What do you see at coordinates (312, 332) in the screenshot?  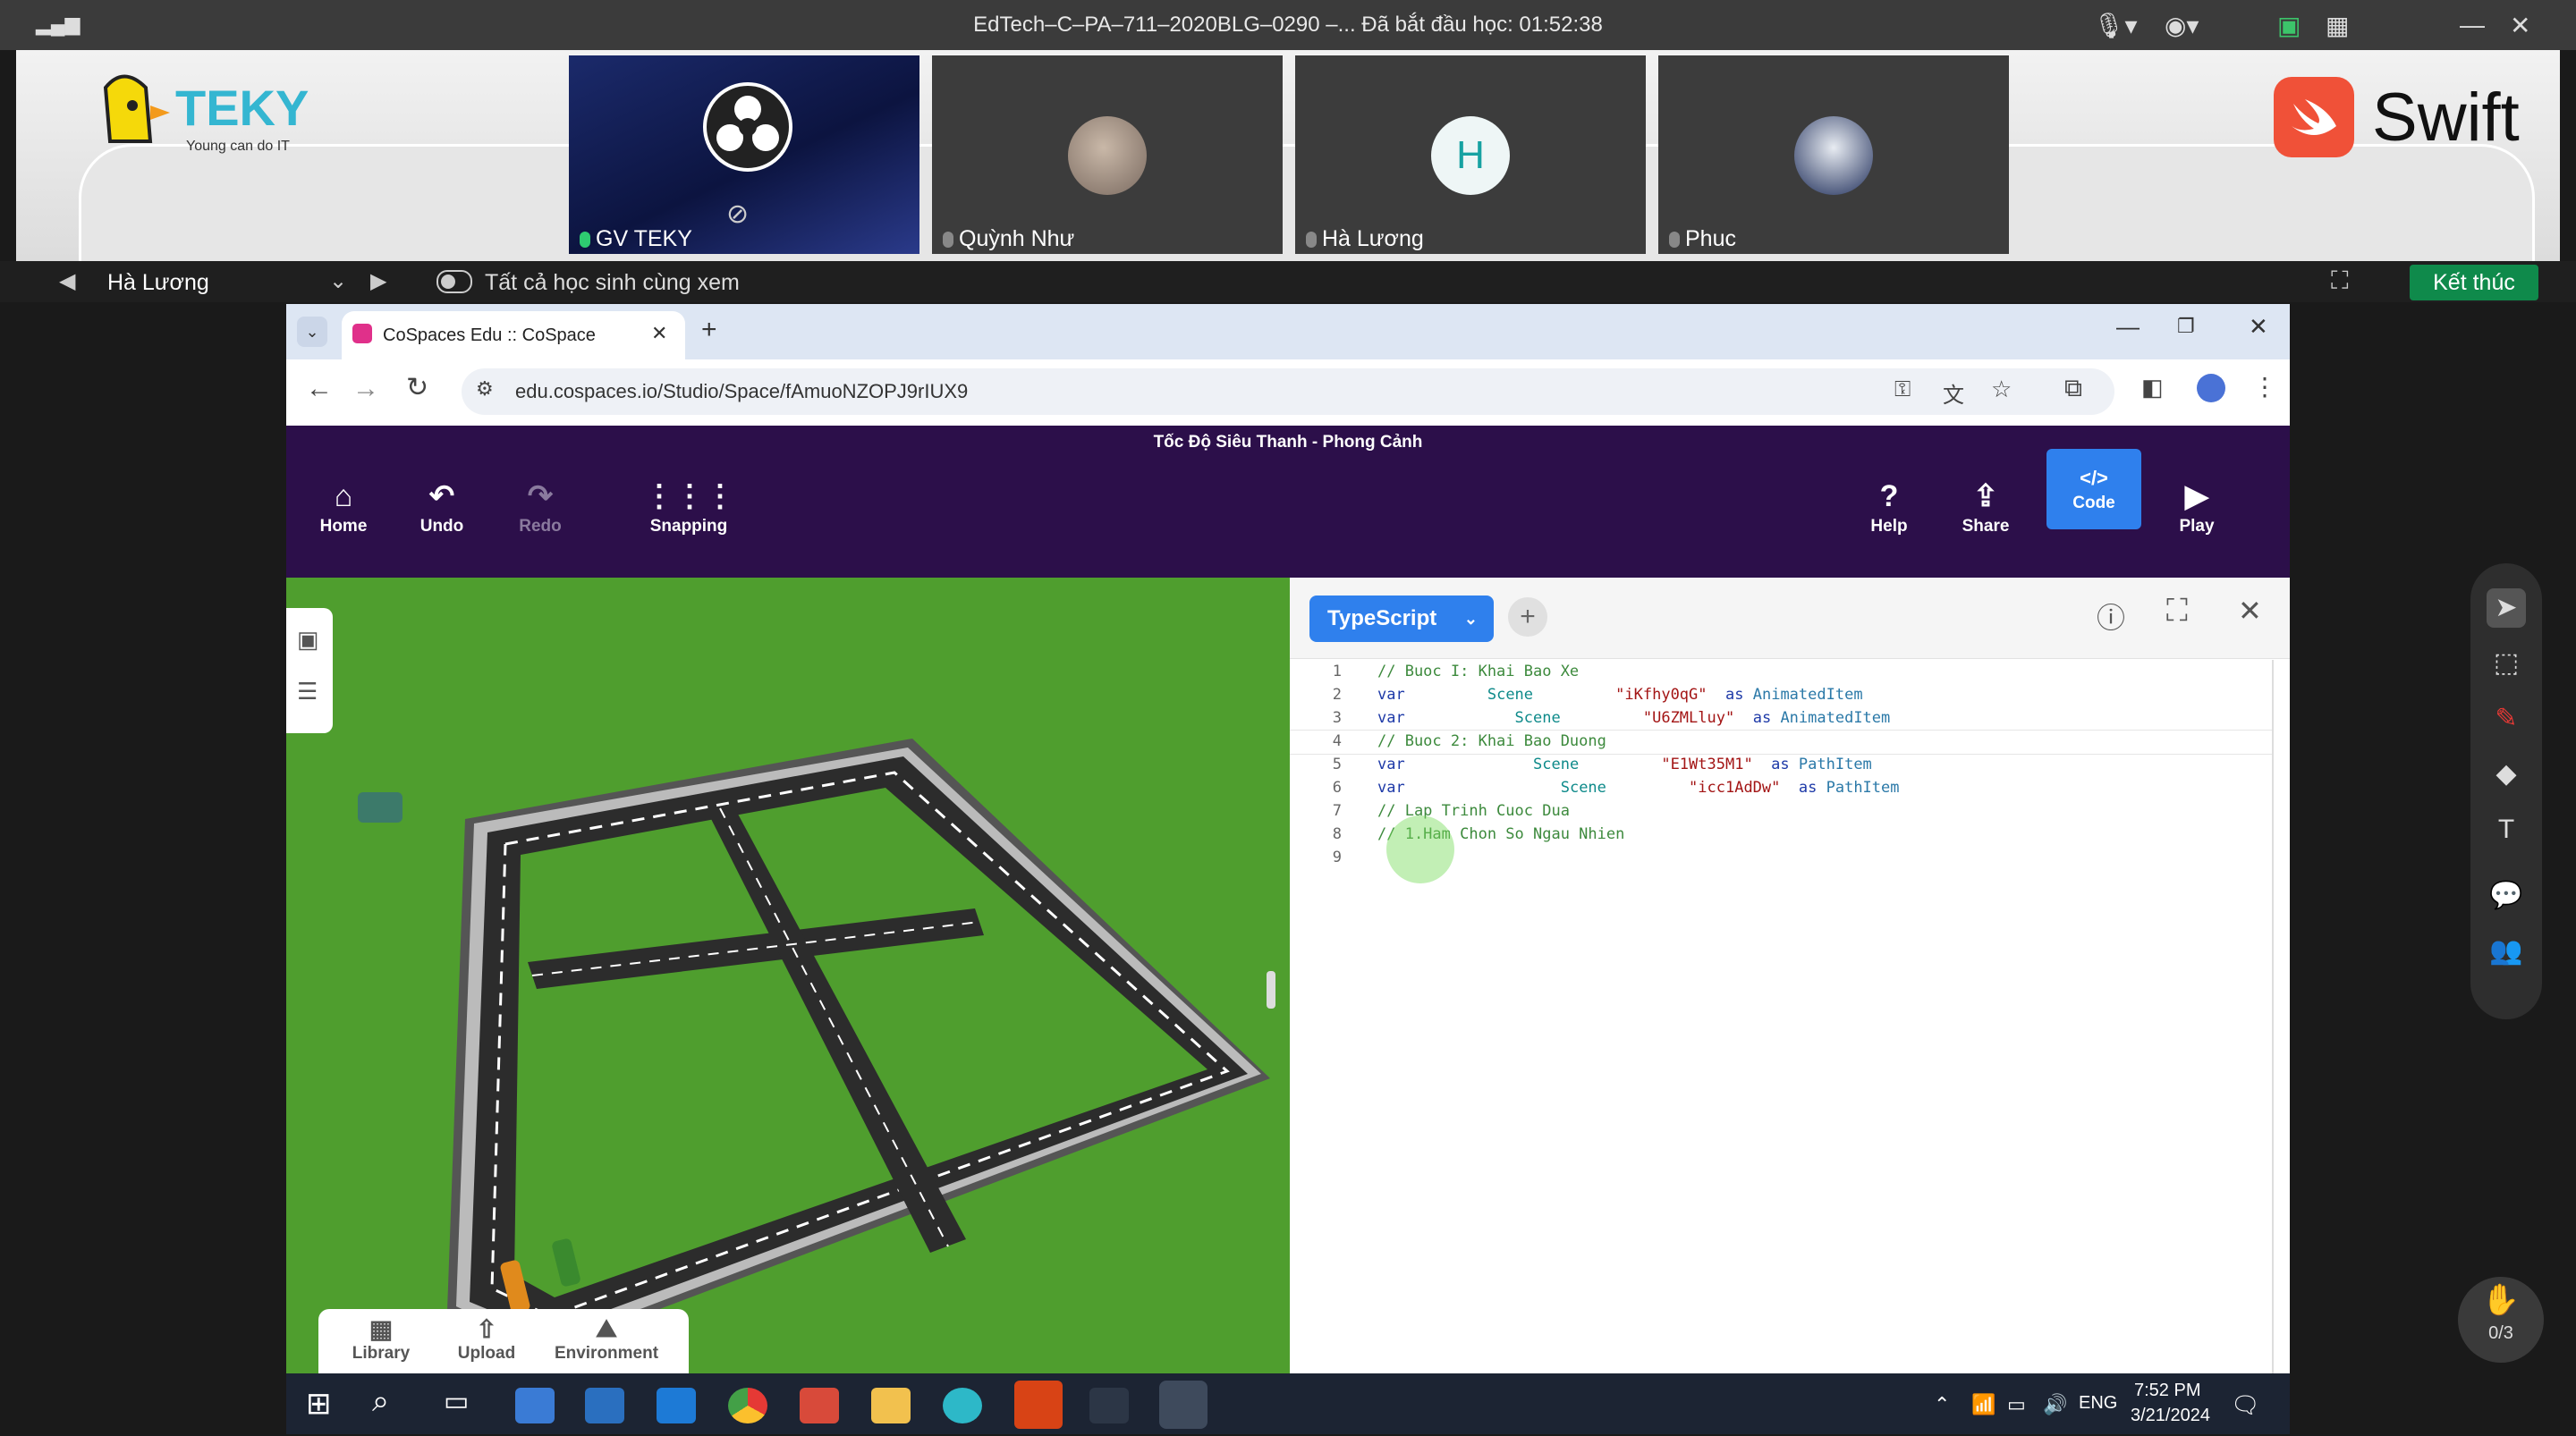 I see `tab-search-icon: ⌄` at bounding box center [312, 332].